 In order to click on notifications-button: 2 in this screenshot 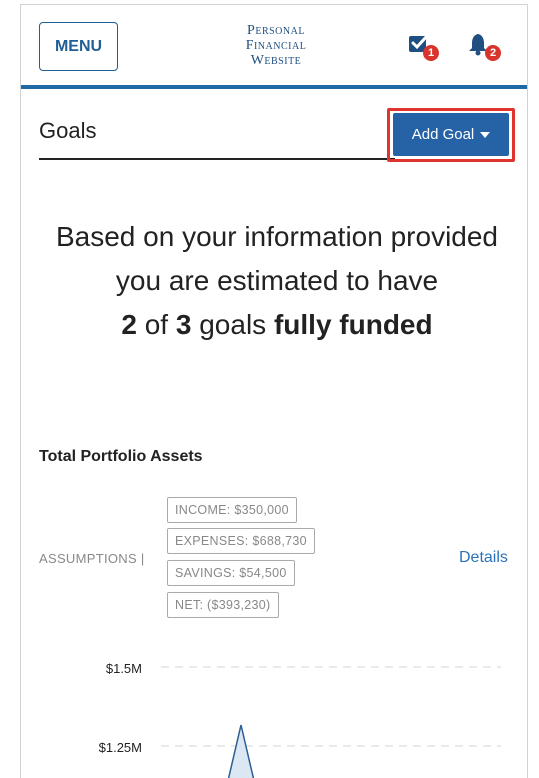, I will do `click(487, 48)`.